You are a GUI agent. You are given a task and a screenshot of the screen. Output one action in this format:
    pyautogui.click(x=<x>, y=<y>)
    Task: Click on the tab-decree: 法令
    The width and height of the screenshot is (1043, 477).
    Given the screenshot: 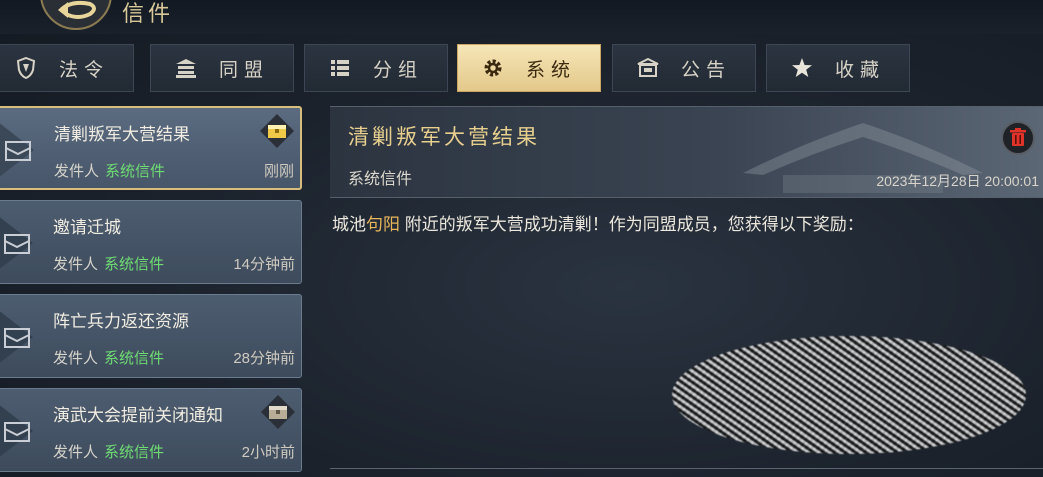 What is the action you would take?
    pyautogui.click(x=67, y=68)
    